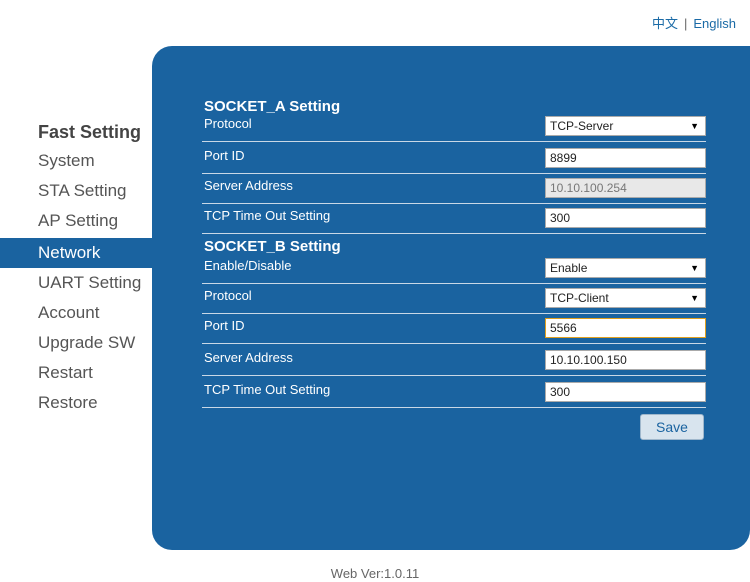 Image resolution: width=750 pixels, height=582 pixels. I want to click on socket-a-port-label: Port ID, so click(224, 155).